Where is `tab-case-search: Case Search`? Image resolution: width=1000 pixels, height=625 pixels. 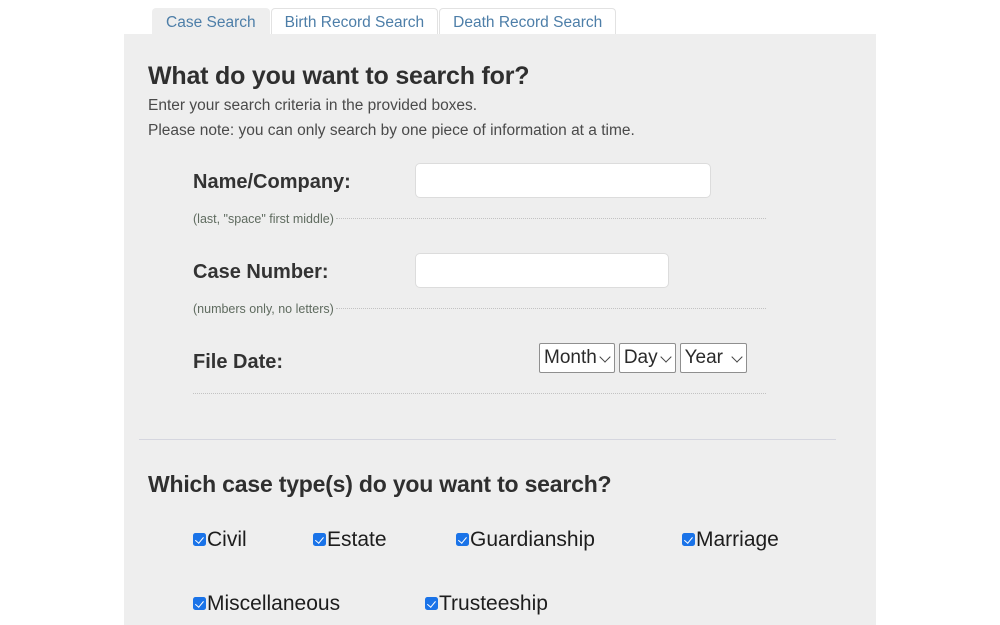
tab-case-search: Case Search is located at coordinates (211, 21).